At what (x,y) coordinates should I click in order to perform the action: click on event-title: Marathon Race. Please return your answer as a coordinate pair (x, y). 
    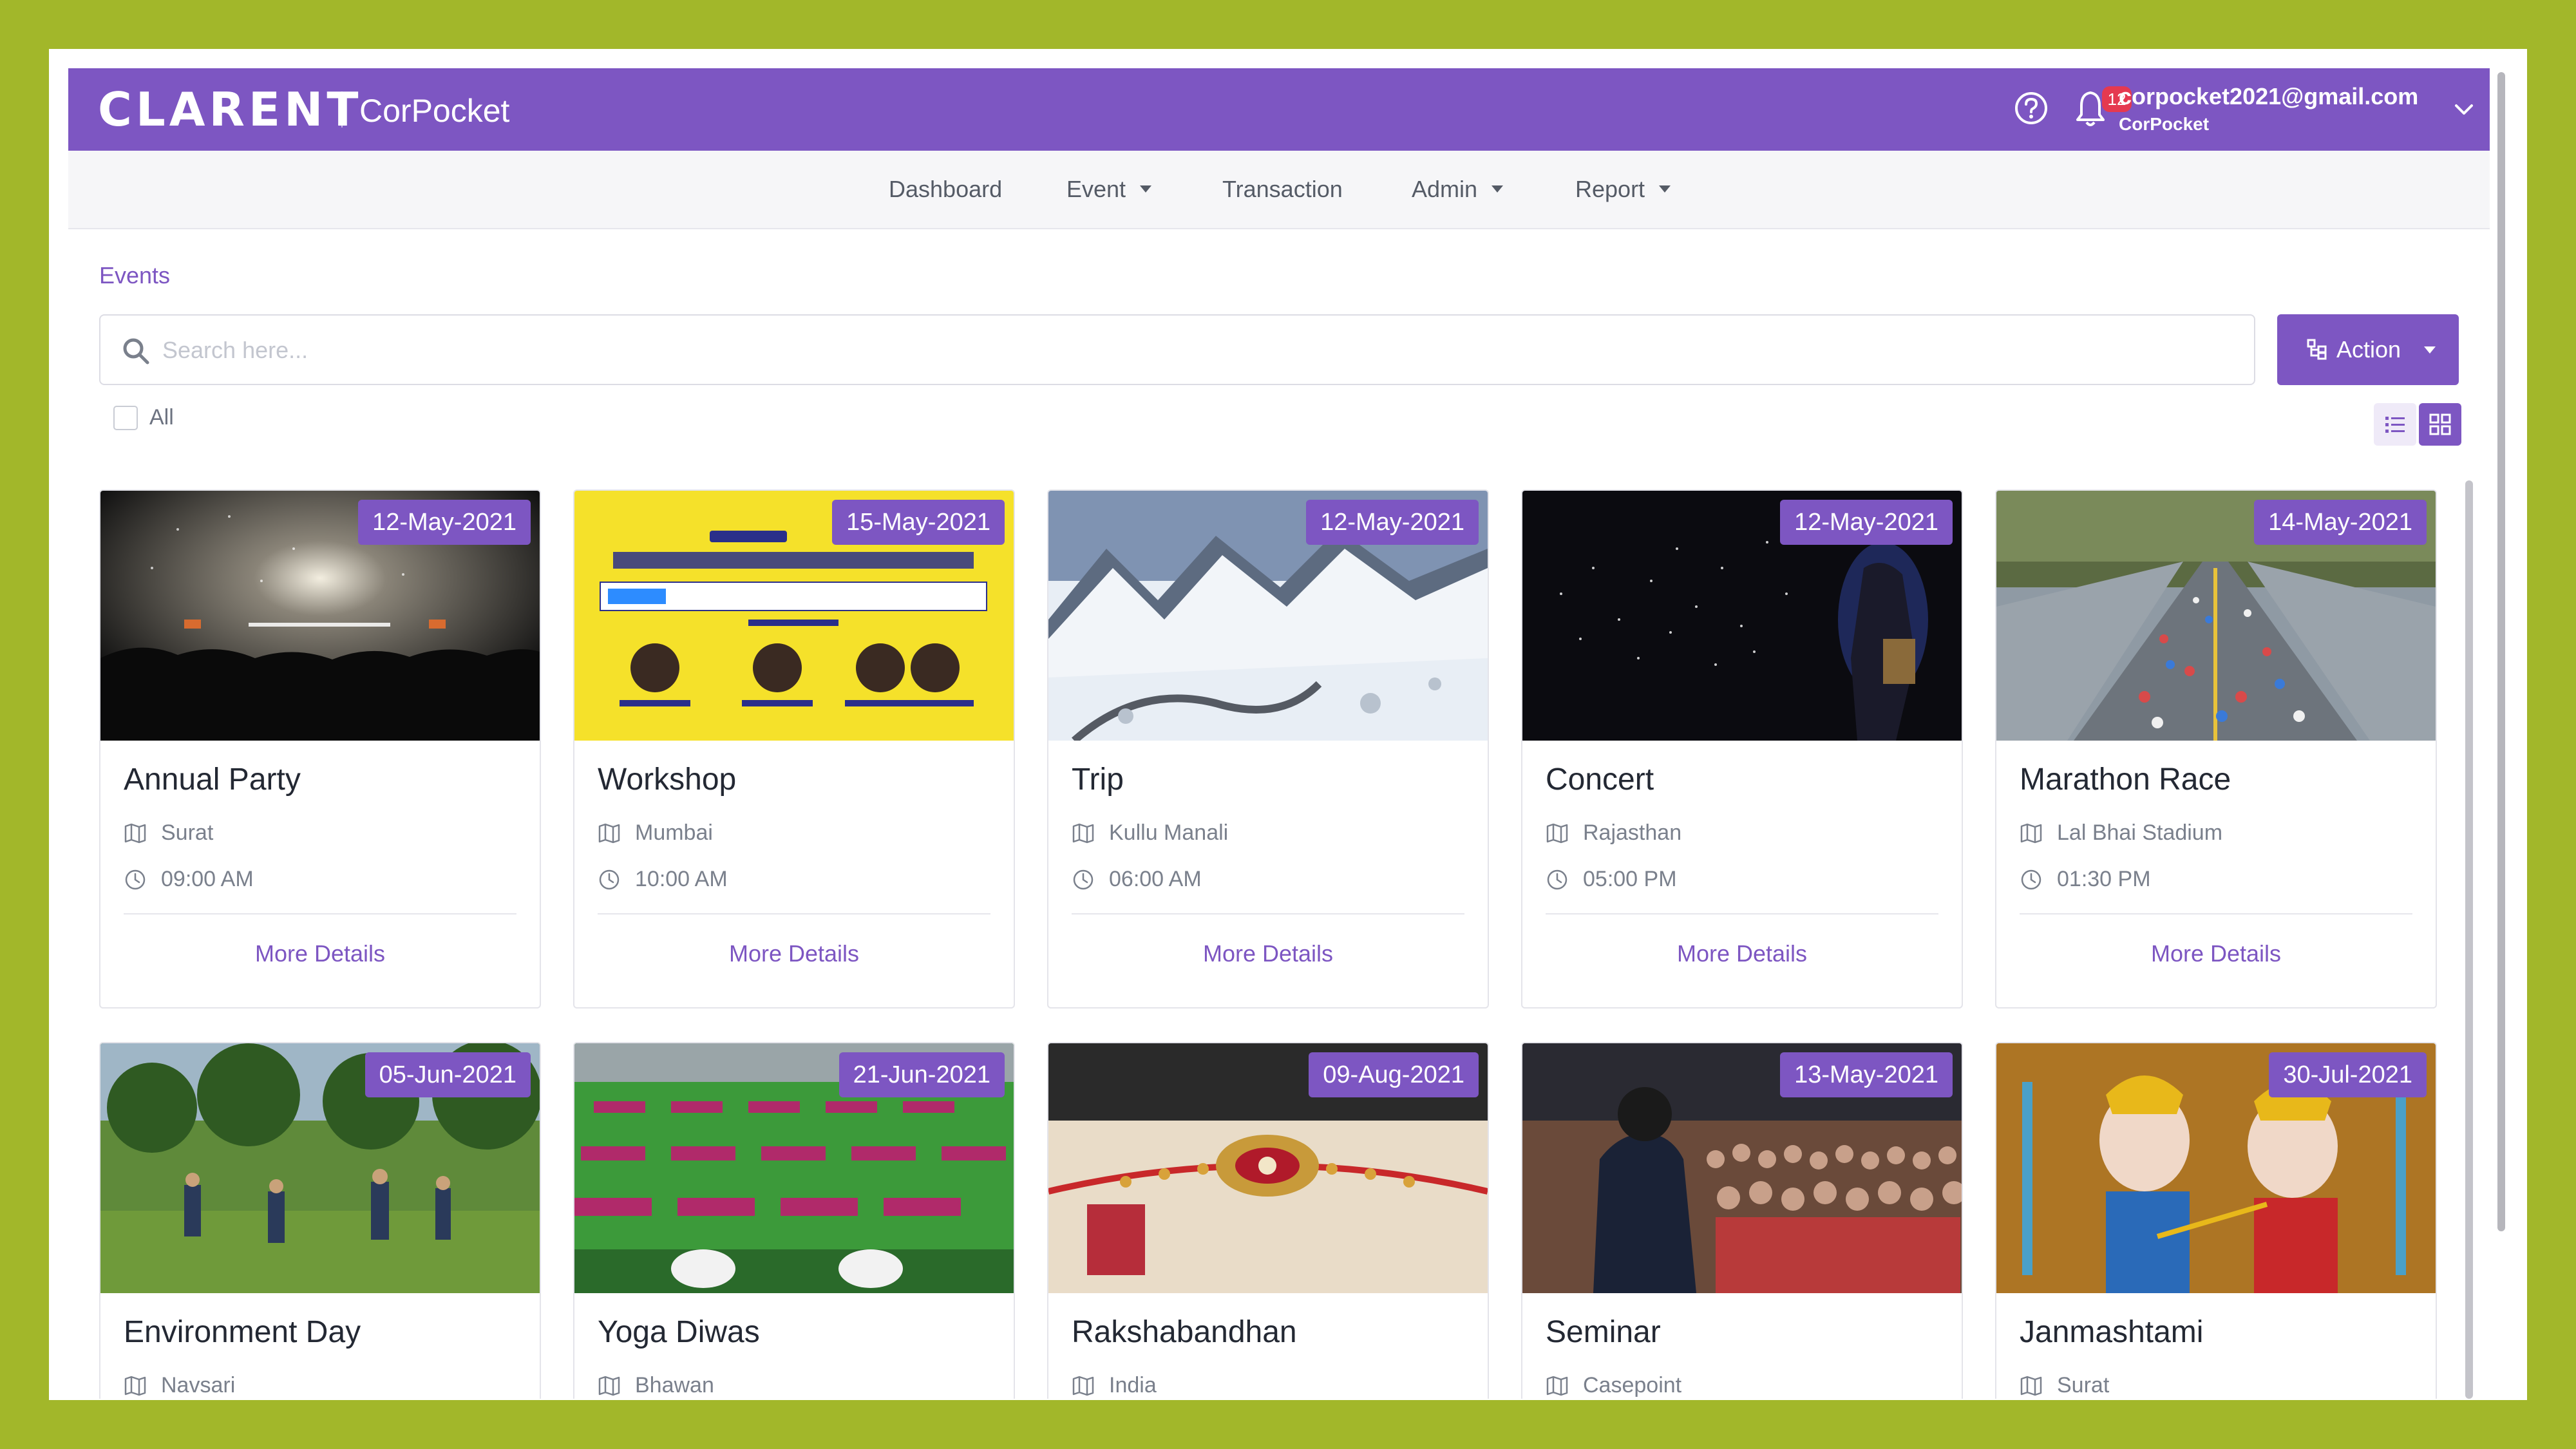
    Looking at the image, I should click on (2125, 780).